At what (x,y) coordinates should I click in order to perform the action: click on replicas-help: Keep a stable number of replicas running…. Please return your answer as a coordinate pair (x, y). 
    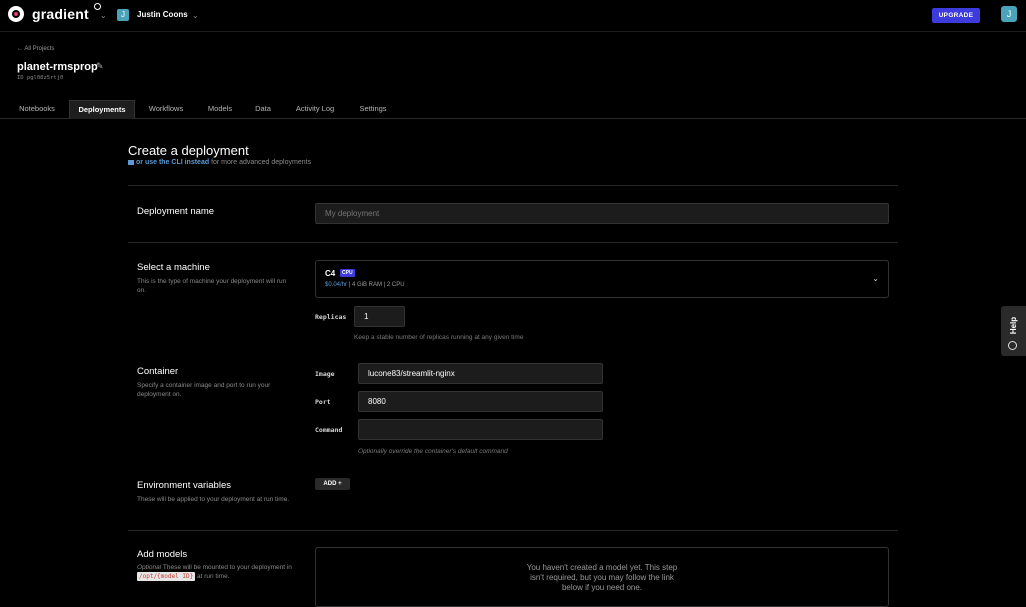
    Looking at the image, I should click on (439, 337).